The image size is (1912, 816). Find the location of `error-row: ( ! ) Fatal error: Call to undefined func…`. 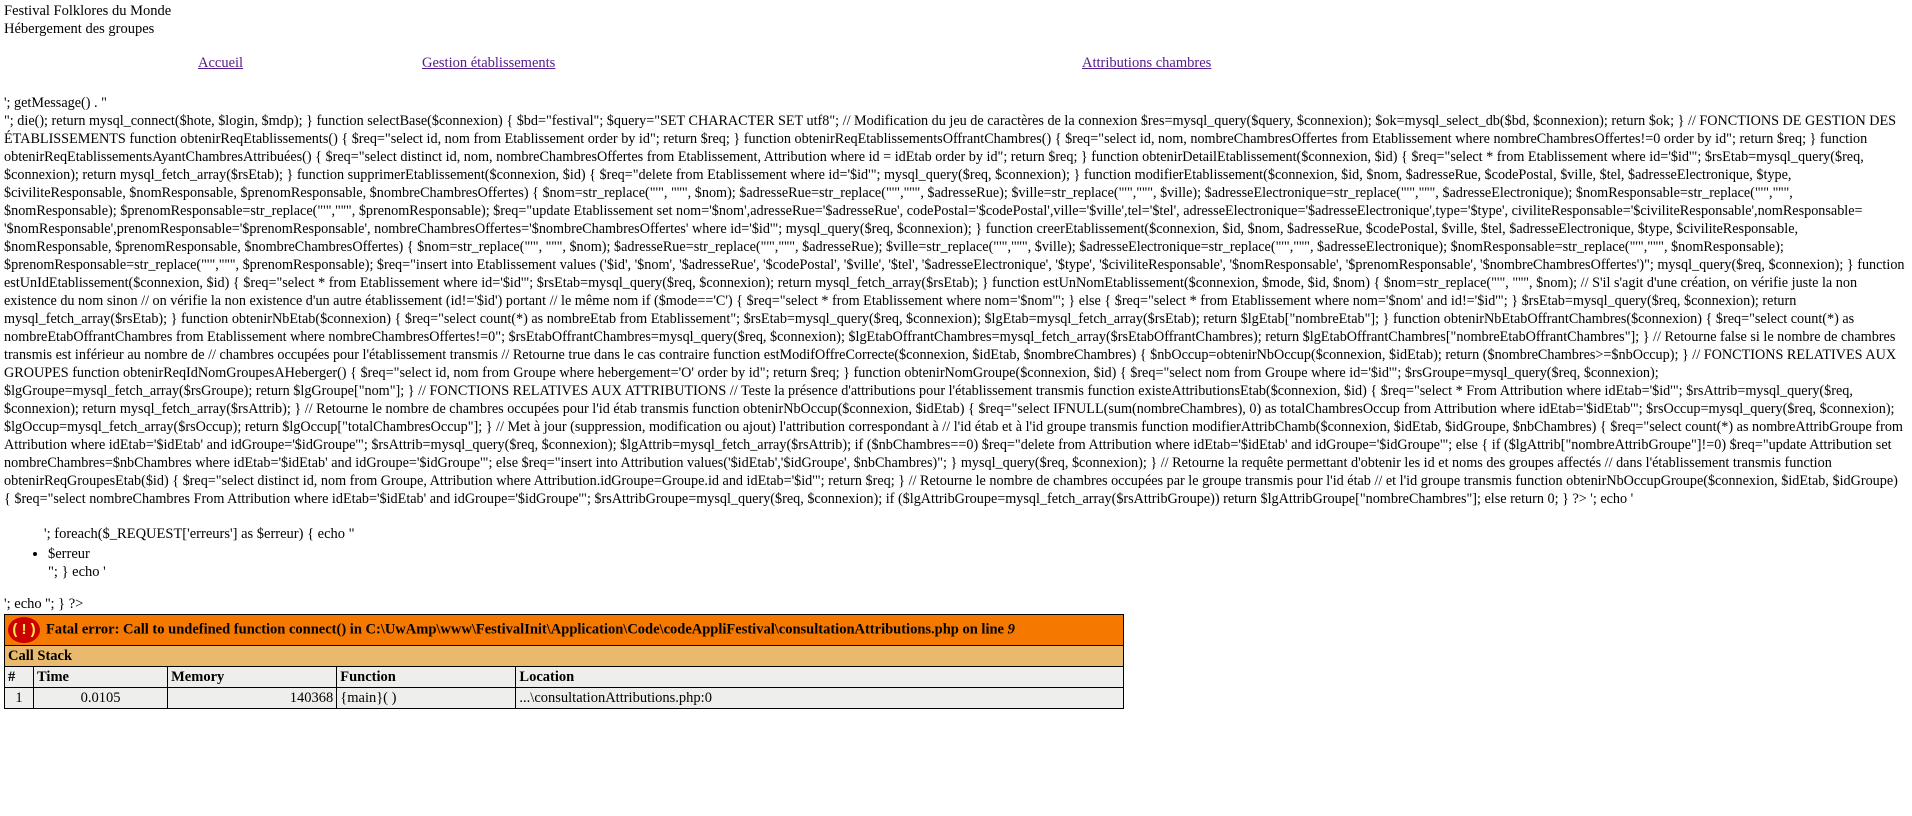

error-row: ( ! ) Fatal error: Call to undefined func… is located at coordinates (564, 630).